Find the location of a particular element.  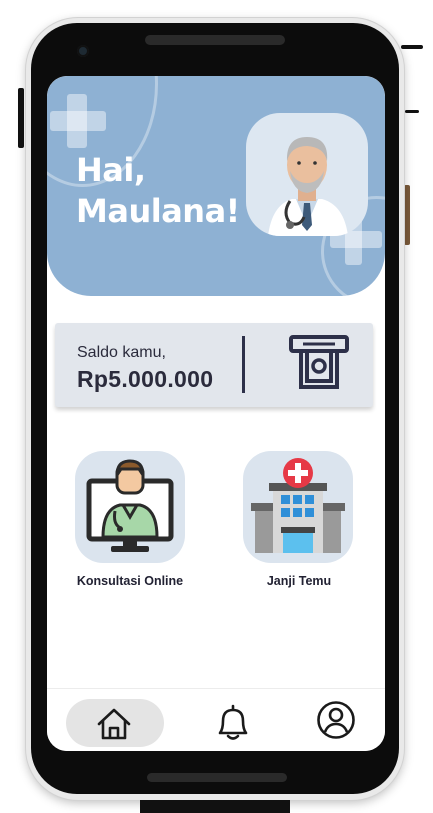

hospital-building-icon is located at coordinates (298, 505).